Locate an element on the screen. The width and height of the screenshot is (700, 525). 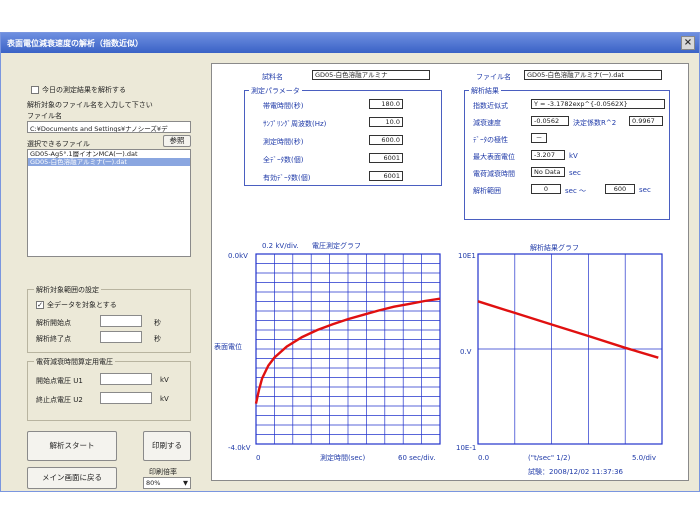
range-group: 解析対象範囲の設定 ✓ 全データを対象とする 解析開始点 秒 解析終了点 秒 is located at coordinates (109, 319).